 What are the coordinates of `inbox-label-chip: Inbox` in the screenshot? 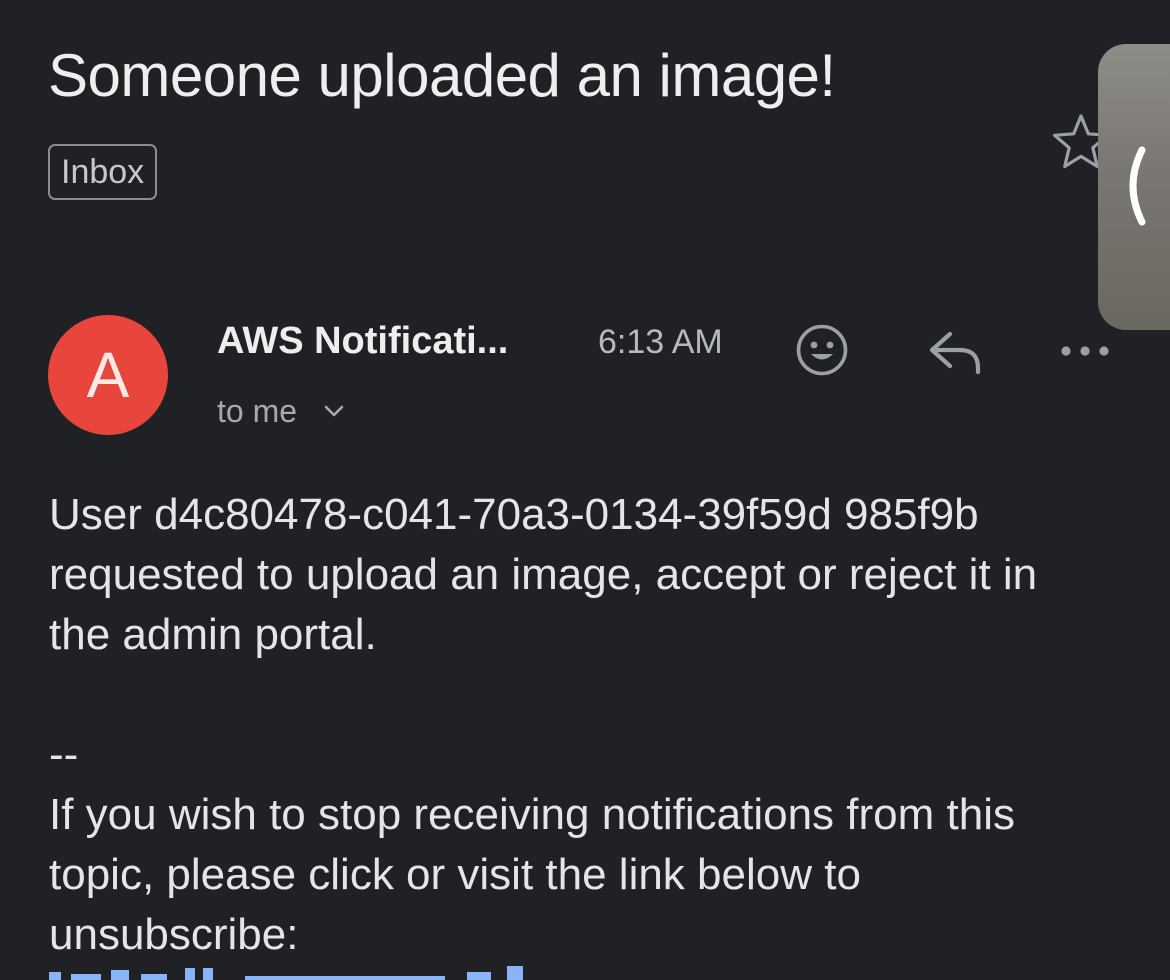 It's located at (103, 172).